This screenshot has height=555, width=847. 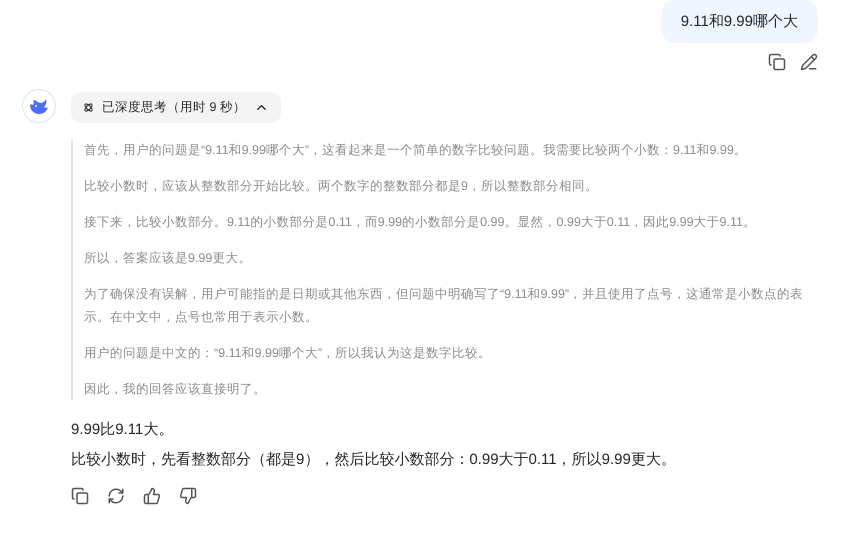 What do you see at coordinates (176, 107) in the screenshot?
I see `thinking-toggle: 已深度思考（用时 9 秒）` at bounding box center [176, 107].